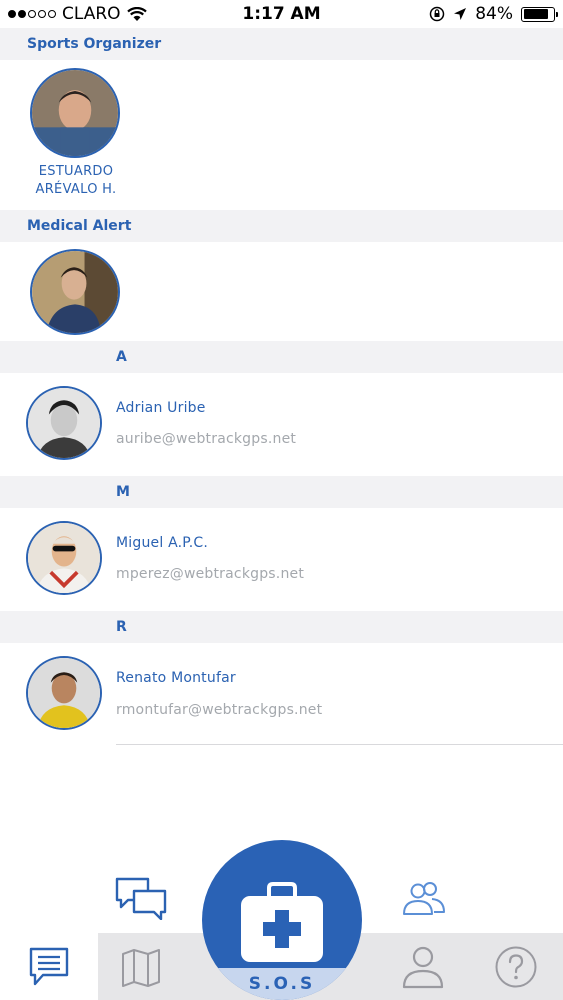 This screenshot has height=1000, width=563. What do you see at coordinates (437, 14) in the screenshot?
I see `orientation-lock-icon` at bounding box center [437, 14].